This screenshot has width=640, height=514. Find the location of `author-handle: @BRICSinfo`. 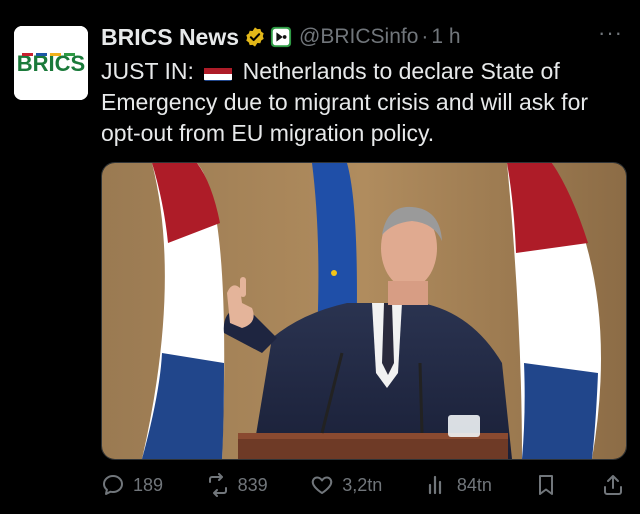

author-handle: @BRICSinfo is located at coordinates (358, 37).